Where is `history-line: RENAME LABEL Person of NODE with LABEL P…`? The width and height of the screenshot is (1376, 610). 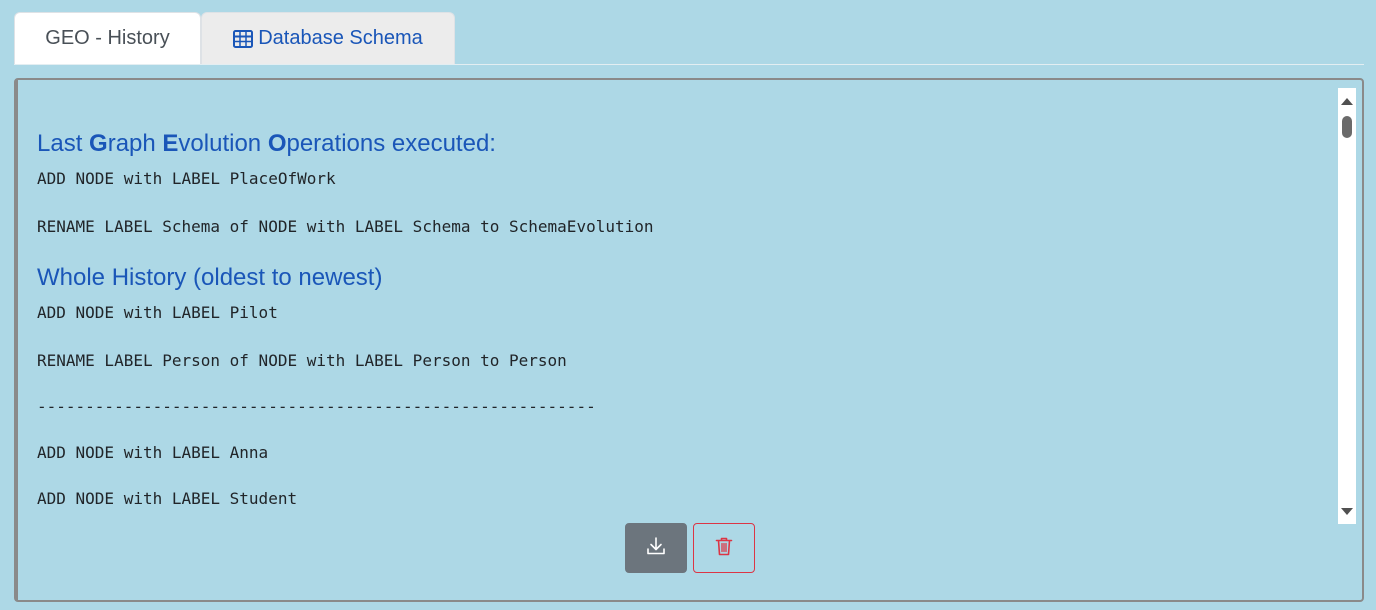 history-line: RENAME LABEL Person of NODE with LABEL P… is located at coordinates (302, 360).